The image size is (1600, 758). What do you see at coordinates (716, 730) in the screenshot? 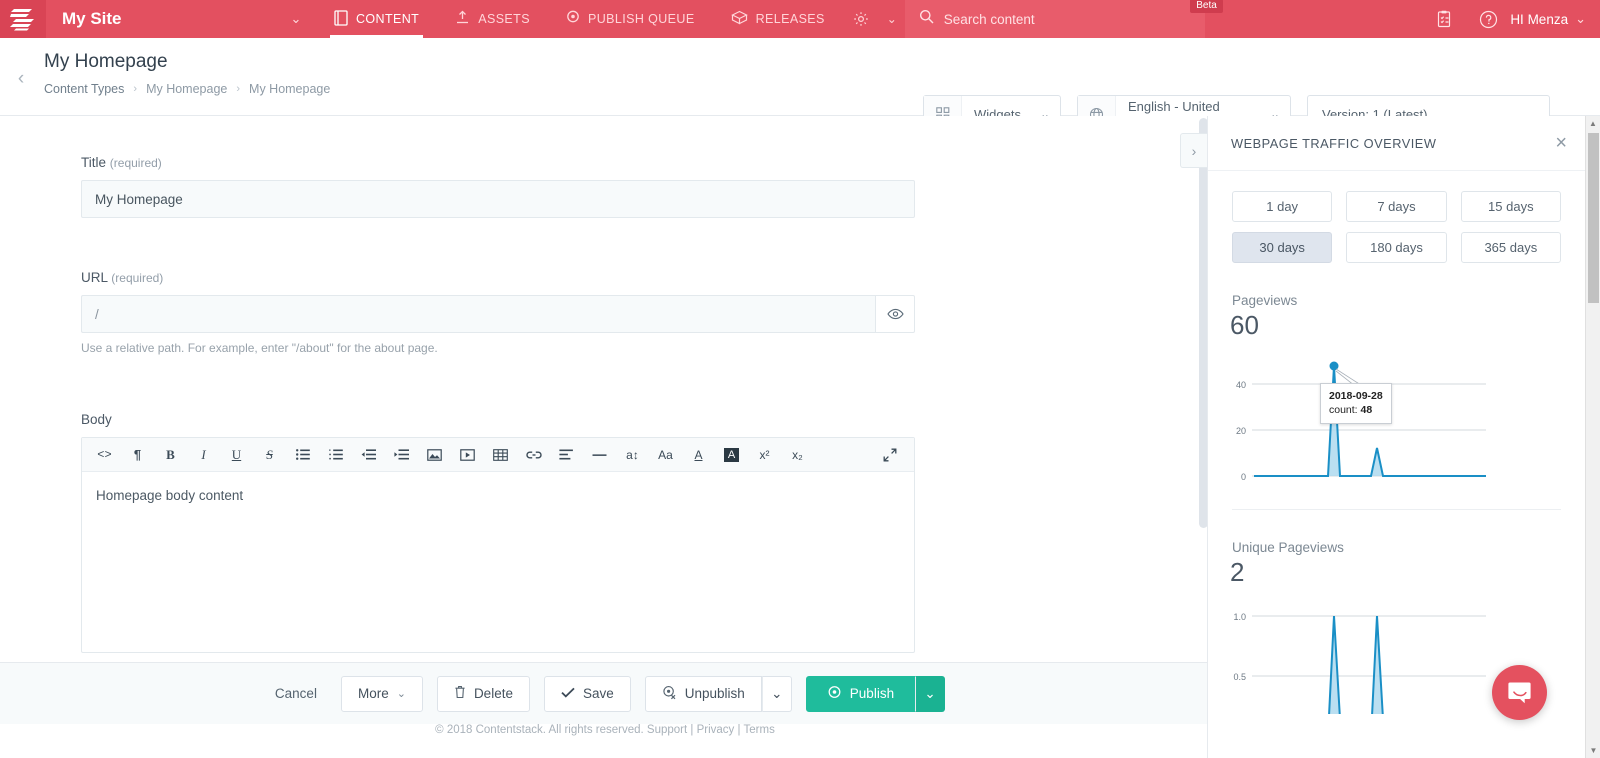
I see `footer-link-privacy: Privacy` at bounding box center [716, 730].